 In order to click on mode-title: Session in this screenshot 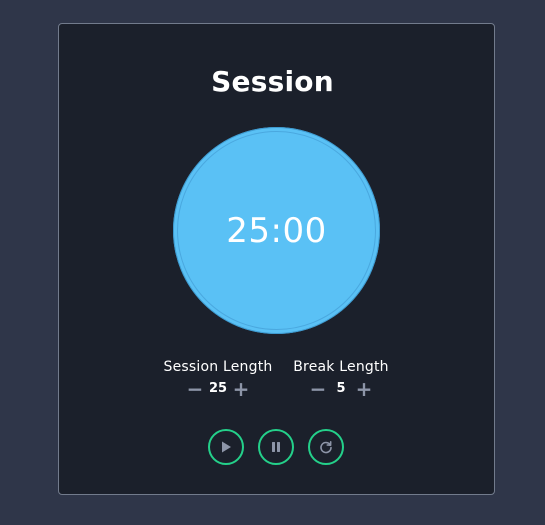, I will do `click(272, 81)`.